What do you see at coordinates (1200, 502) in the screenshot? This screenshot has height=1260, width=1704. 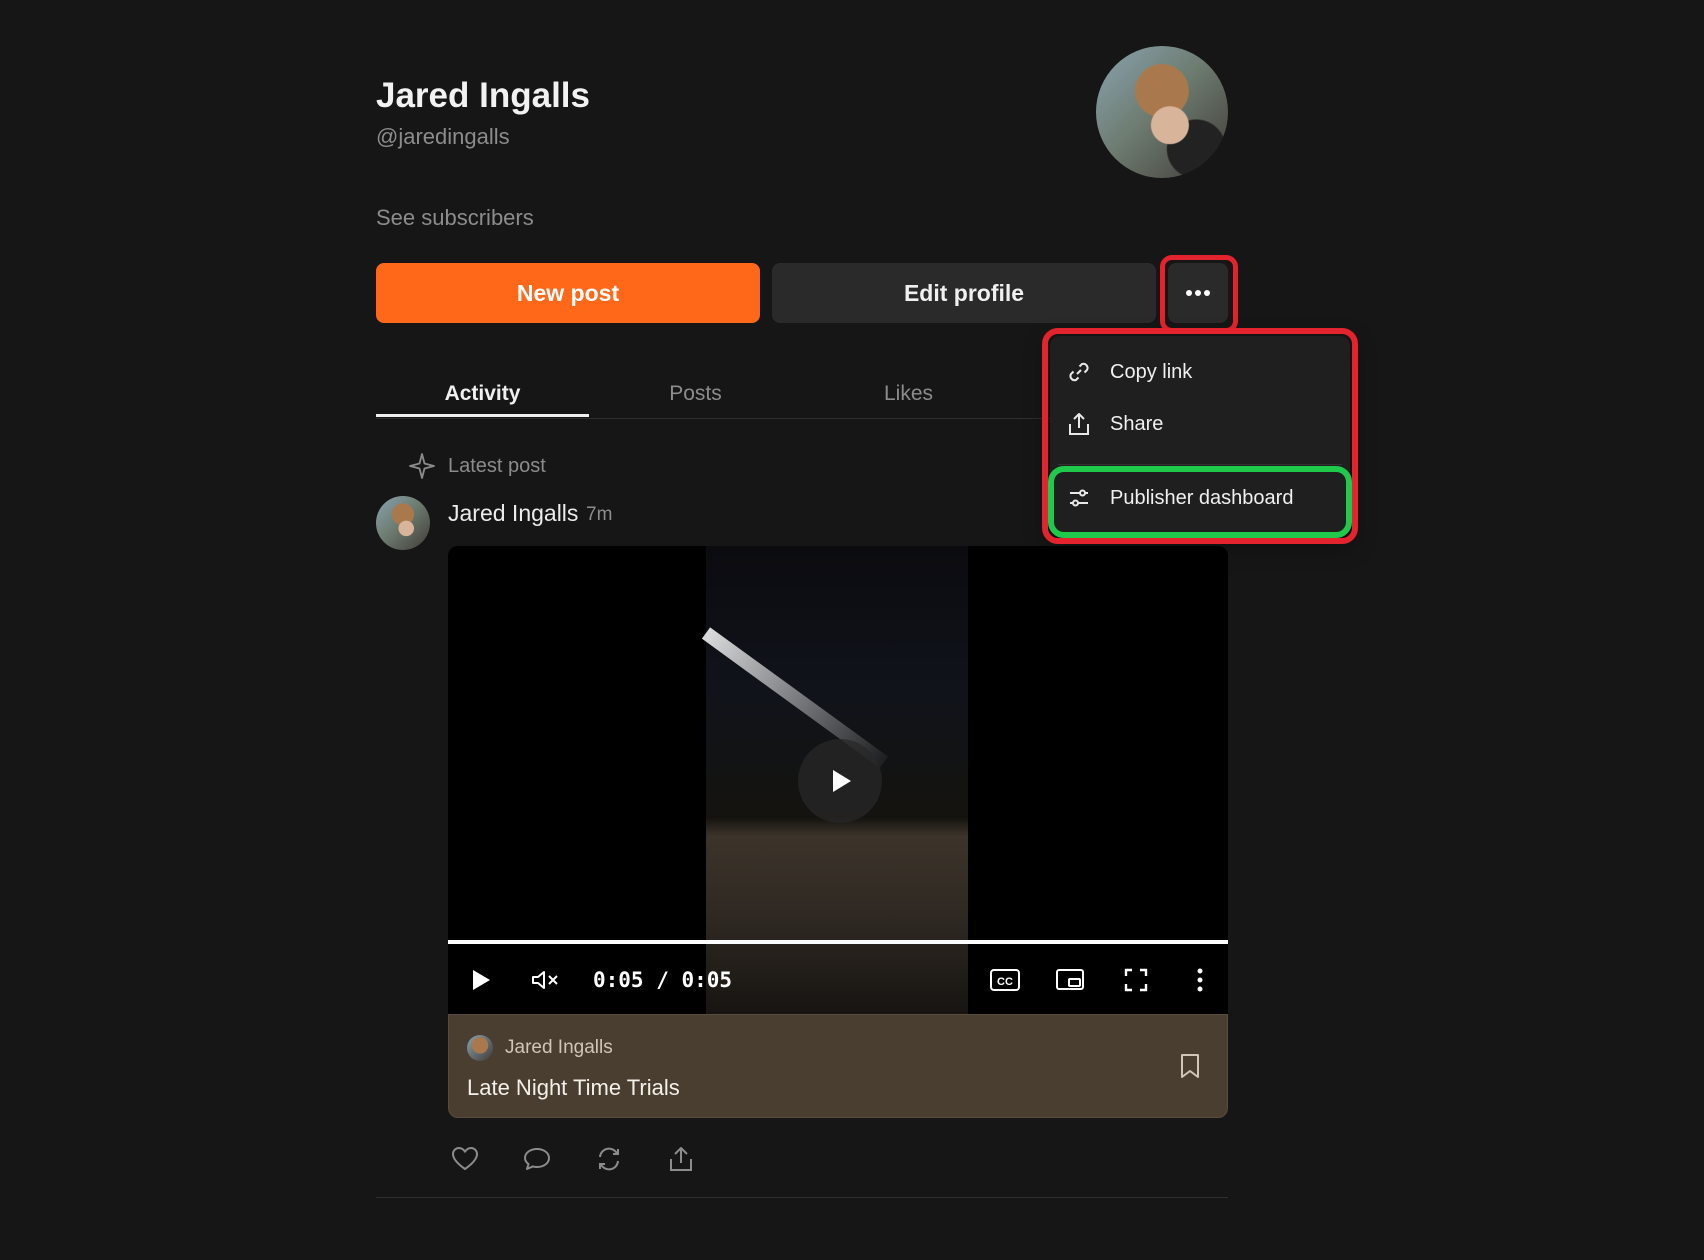 I see `highlight-publisher-dashboard` at bounding box center [1200, 502].